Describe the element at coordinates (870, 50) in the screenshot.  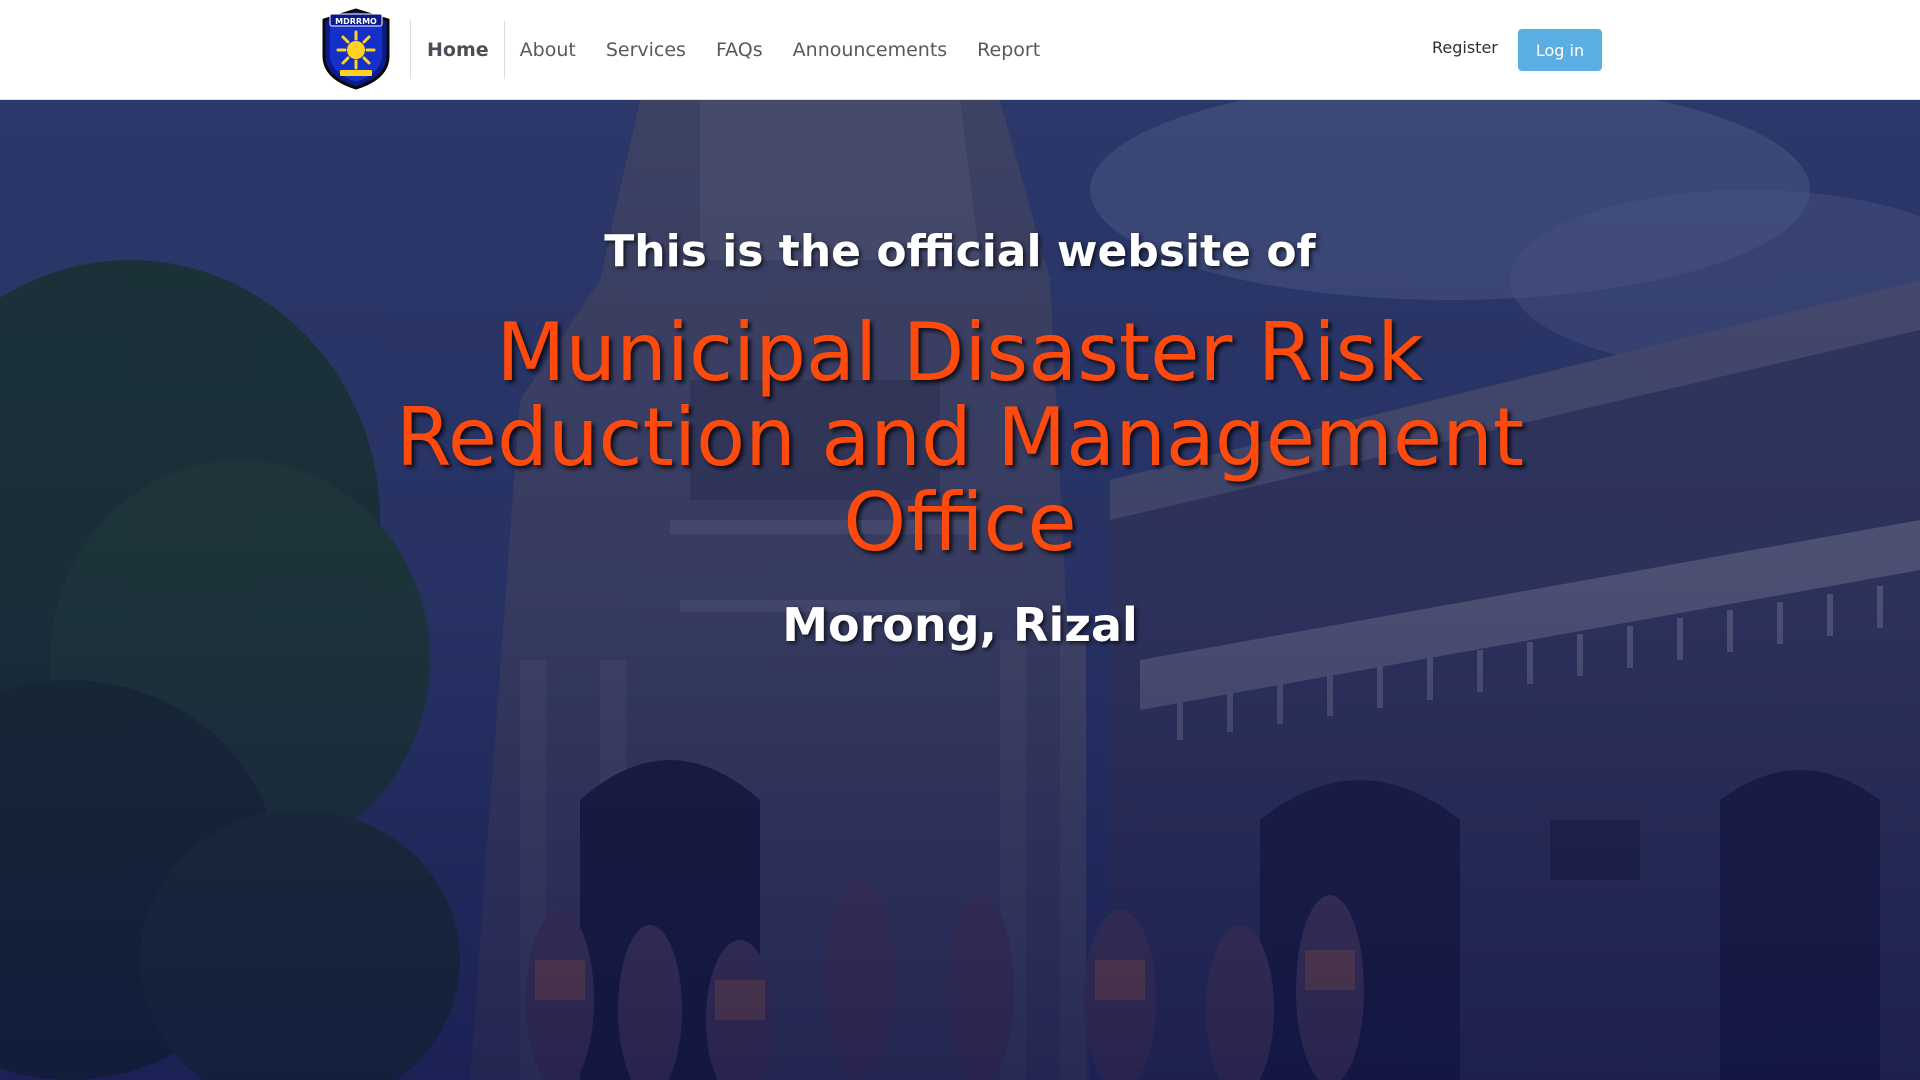
I see `nav-announcements-link: Announcements` at that location.